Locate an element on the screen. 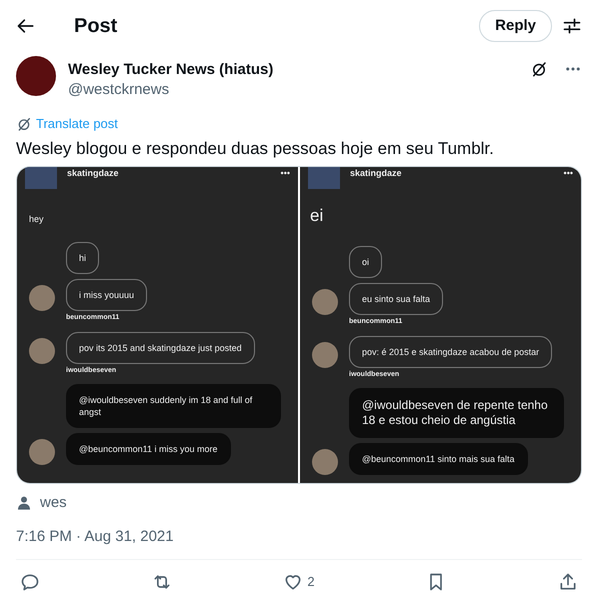 The image size is (598, 606). message-bubble: hi is located at coordinates (83, 258).